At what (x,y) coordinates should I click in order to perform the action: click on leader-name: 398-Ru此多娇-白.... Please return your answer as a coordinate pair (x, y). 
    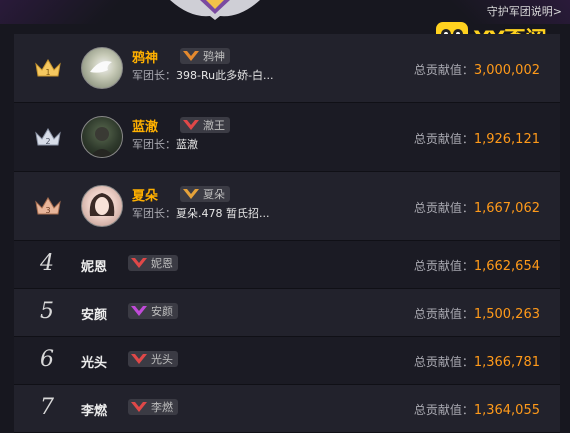
    Looking at the image, I should click on (225, 75).